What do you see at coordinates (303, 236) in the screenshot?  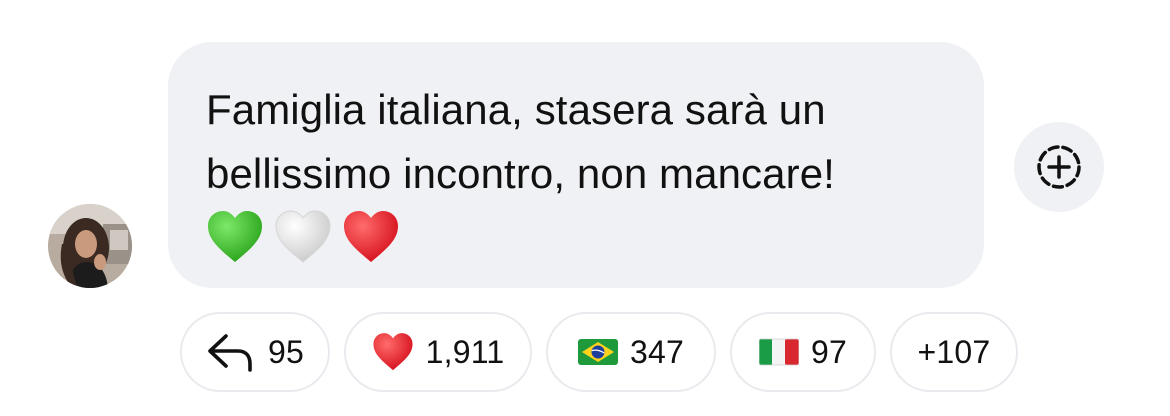 I see `white-heart-icon` at bounding box center [303, 236].